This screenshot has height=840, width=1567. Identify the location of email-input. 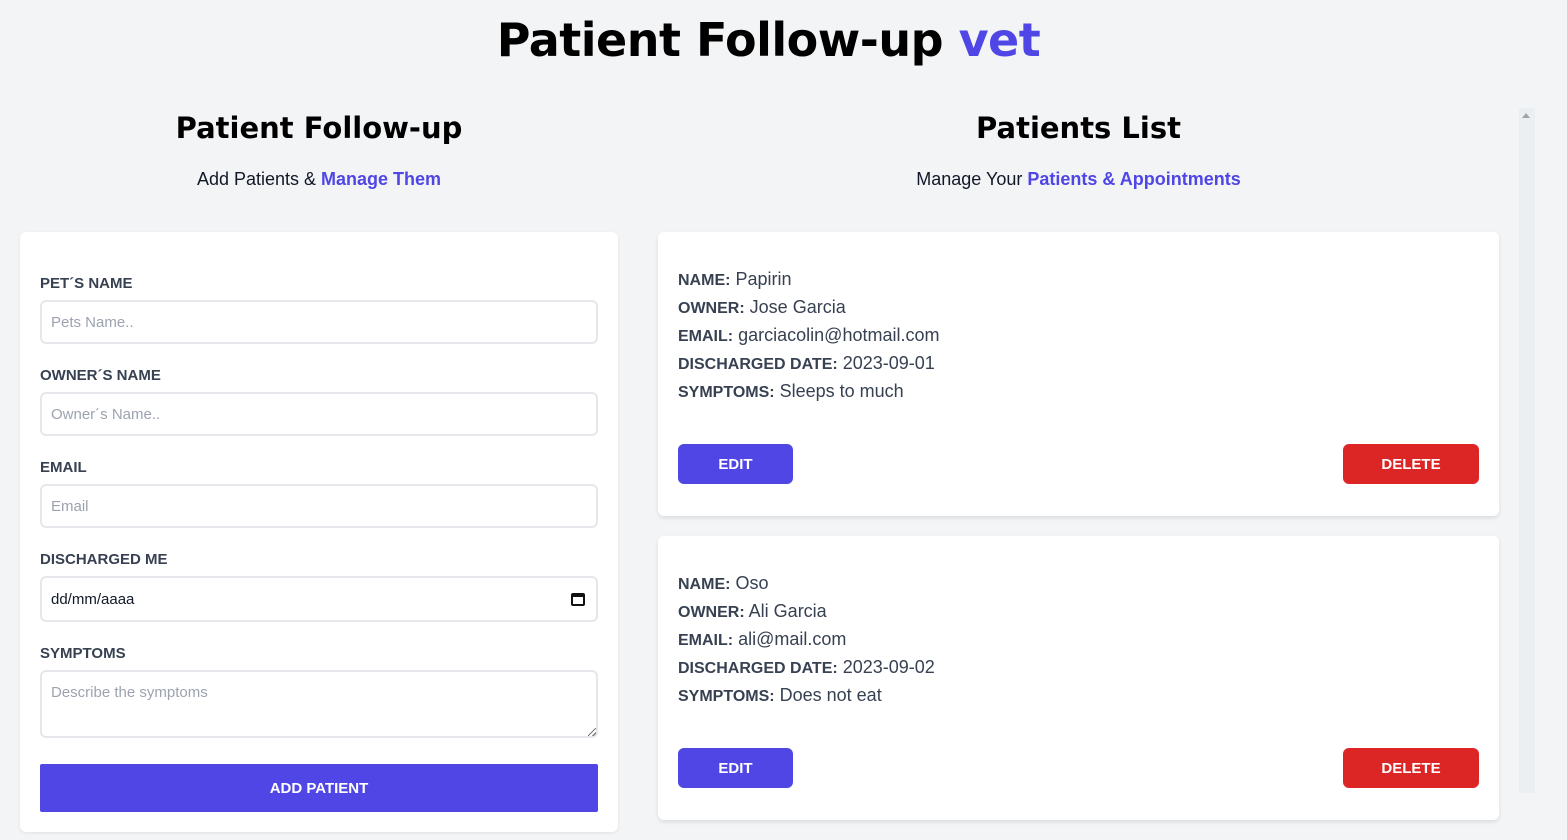
(319, 506).